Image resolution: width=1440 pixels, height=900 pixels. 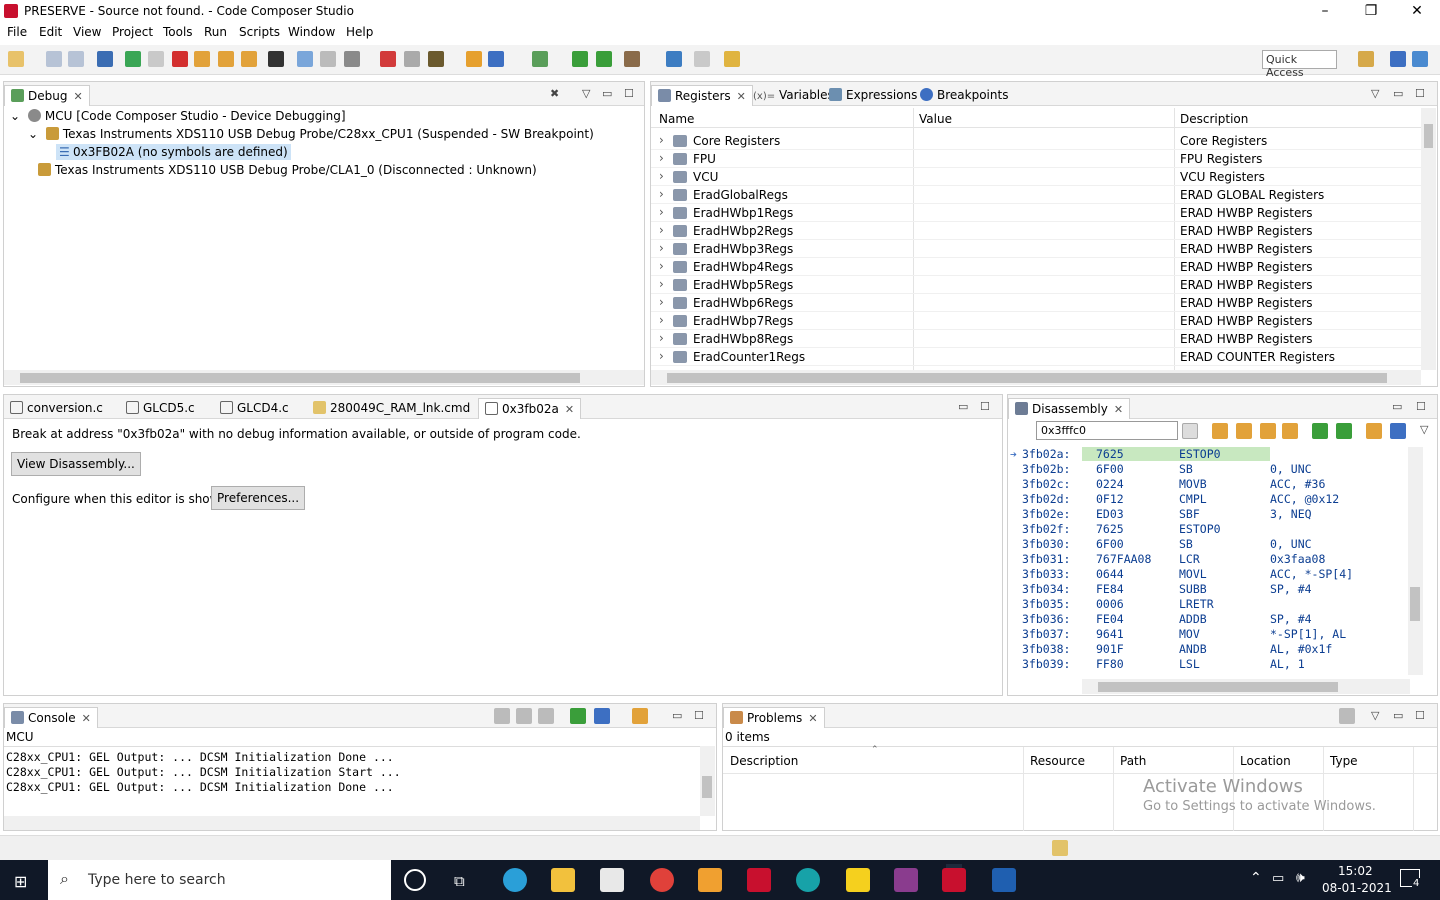 What do you see at coordinates (17, 32) in the screenshot?
I see `menu-file: File` at bounding box center [17, 32].